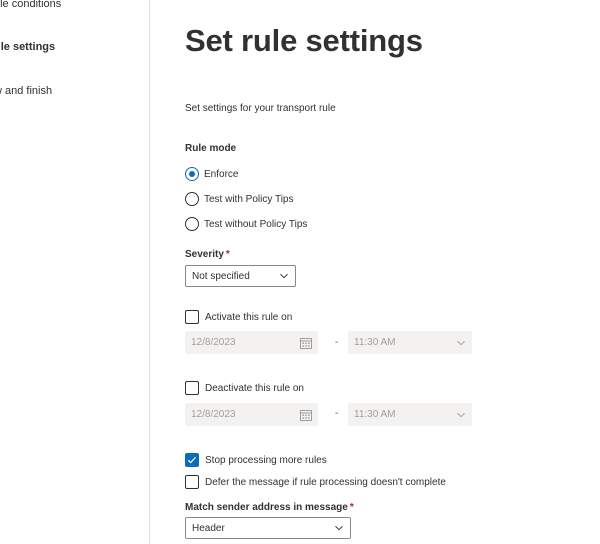  Describe the element at coordinates (27, 47) in the screenshot. I see `step-rule-settings: ule settings` at that location.